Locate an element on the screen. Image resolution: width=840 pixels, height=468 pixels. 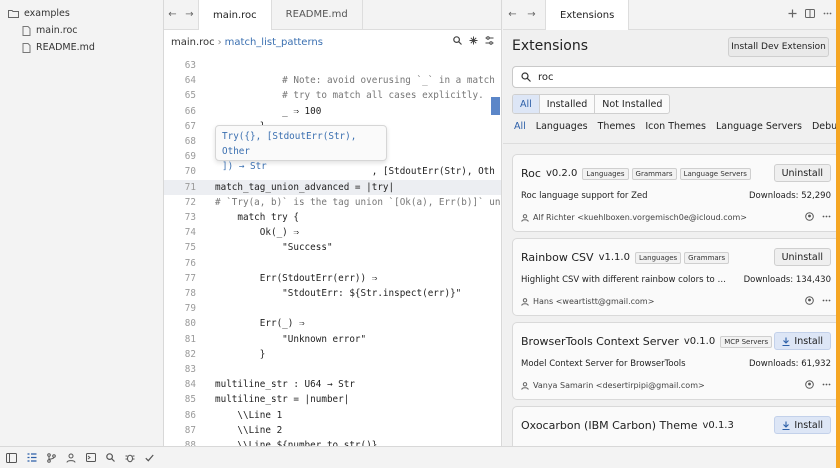
code-text: # try to match all cases explicitly. is located at coordinates (349, 96).